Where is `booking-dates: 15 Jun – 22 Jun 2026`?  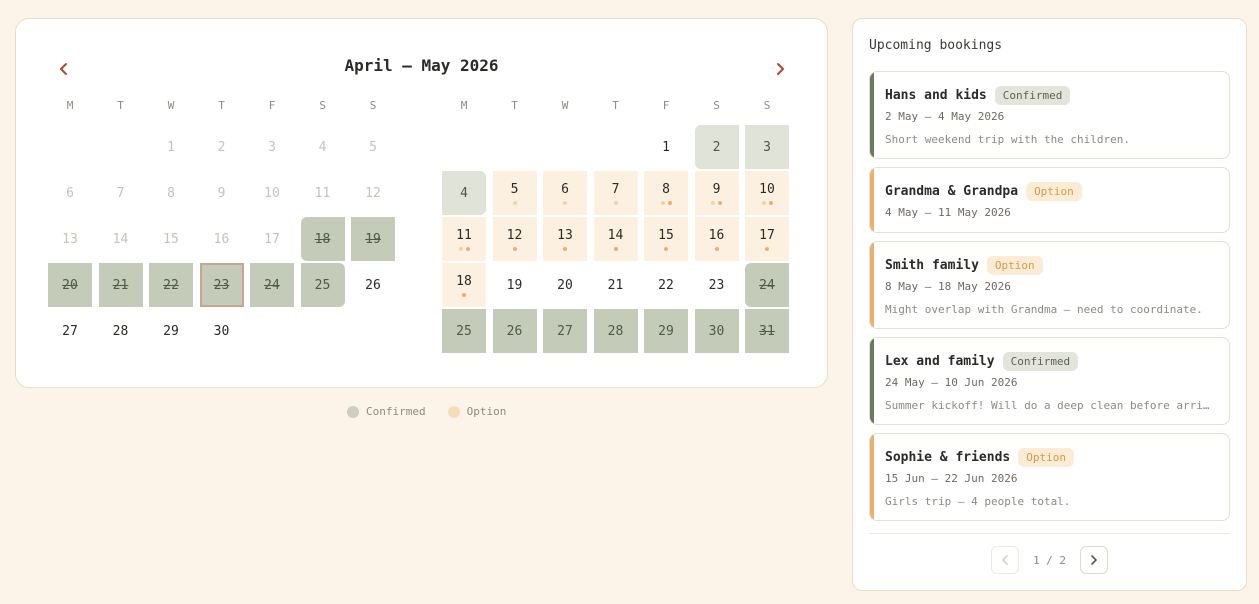 booking-dates: 15 Jun – 22 Jun 2026 is located at coordinates (951, 478).